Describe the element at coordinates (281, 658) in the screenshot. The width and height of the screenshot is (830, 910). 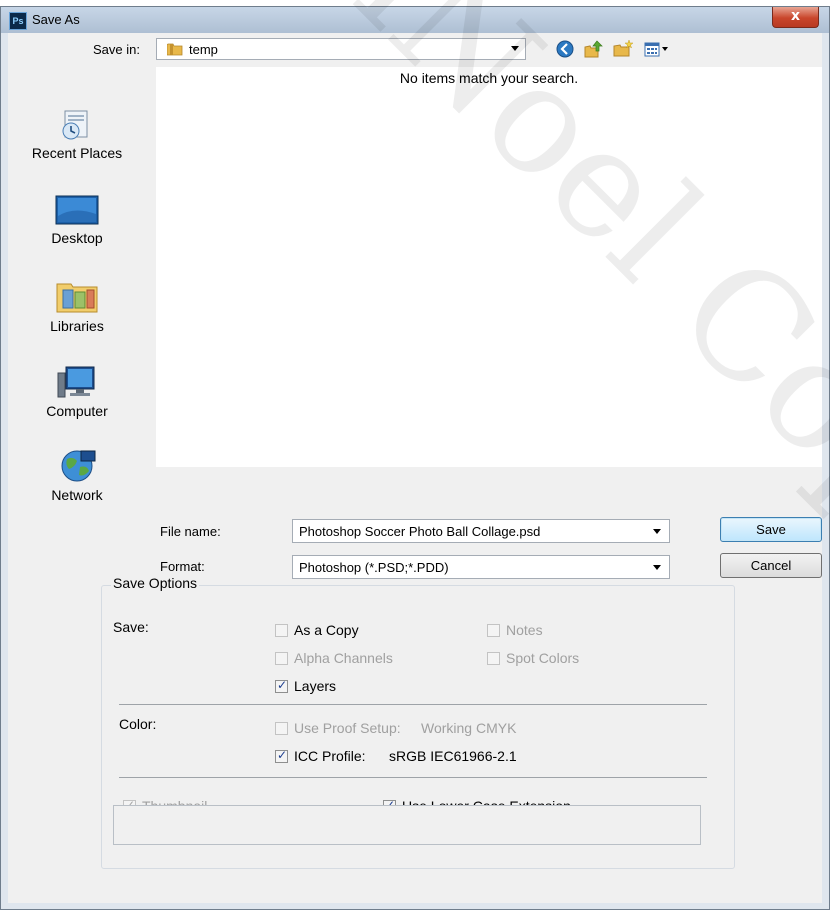
I see `alpha-channels-checkbox` at that location.